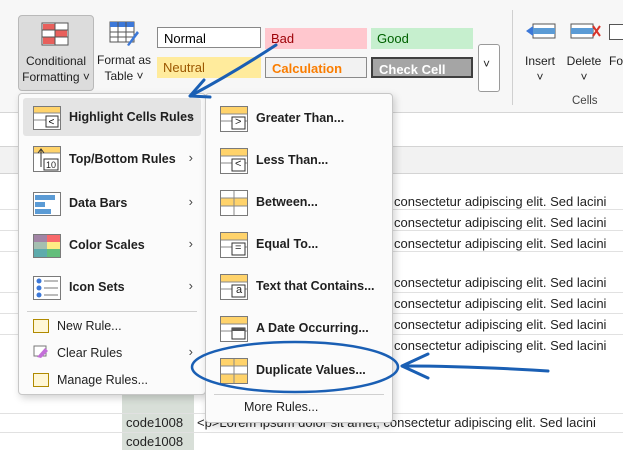  I want to click on conditional-formatting-button: Conditional Formatting ˅, so click(56, 53).